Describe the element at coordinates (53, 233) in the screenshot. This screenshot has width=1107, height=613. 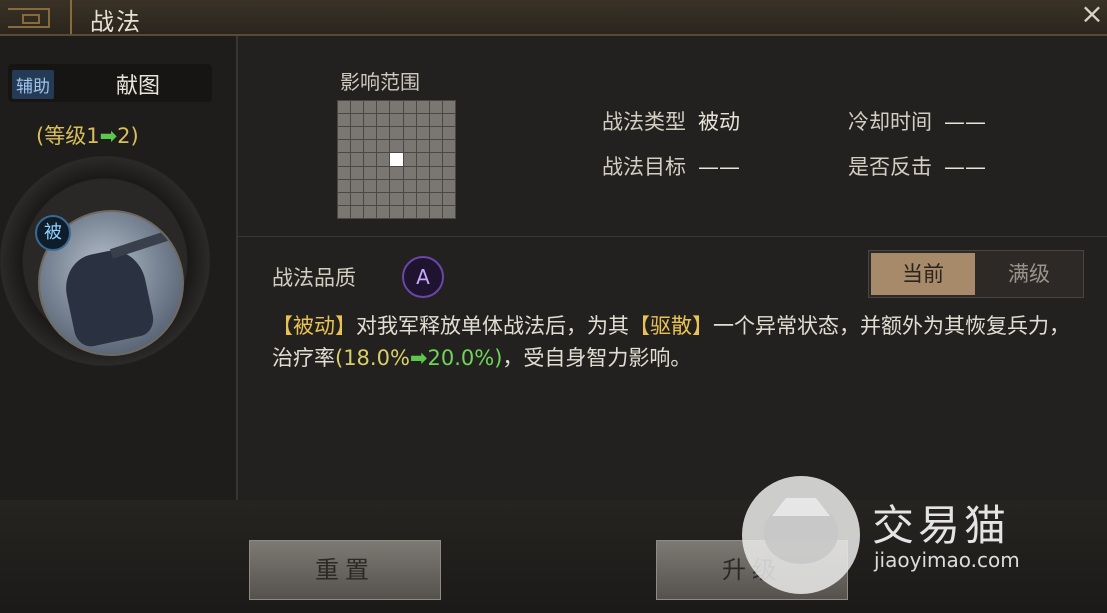
I see `passive-badge: 被` at that location.